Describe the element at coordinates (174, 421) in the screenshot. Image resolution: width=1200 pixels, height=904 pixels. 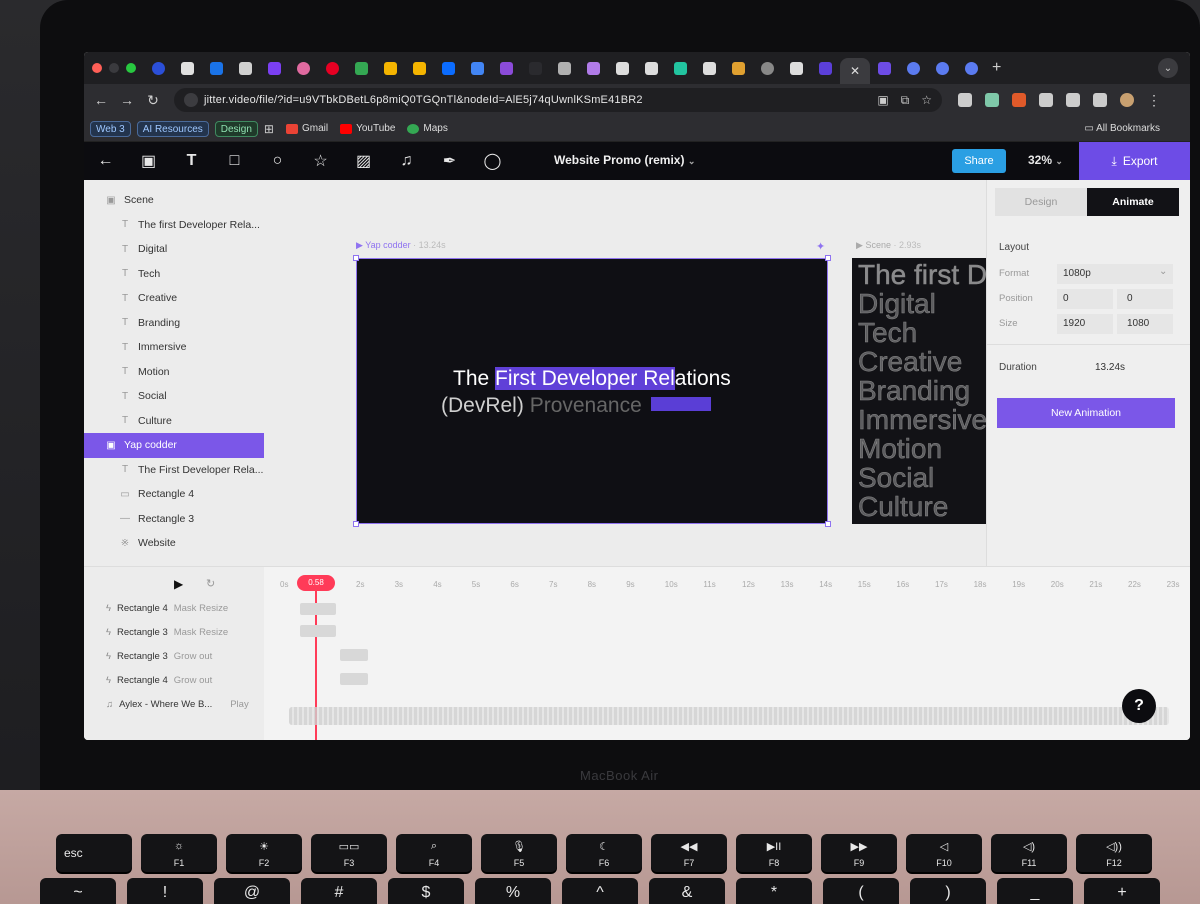
I see `layer-item: T Culture` at that location.